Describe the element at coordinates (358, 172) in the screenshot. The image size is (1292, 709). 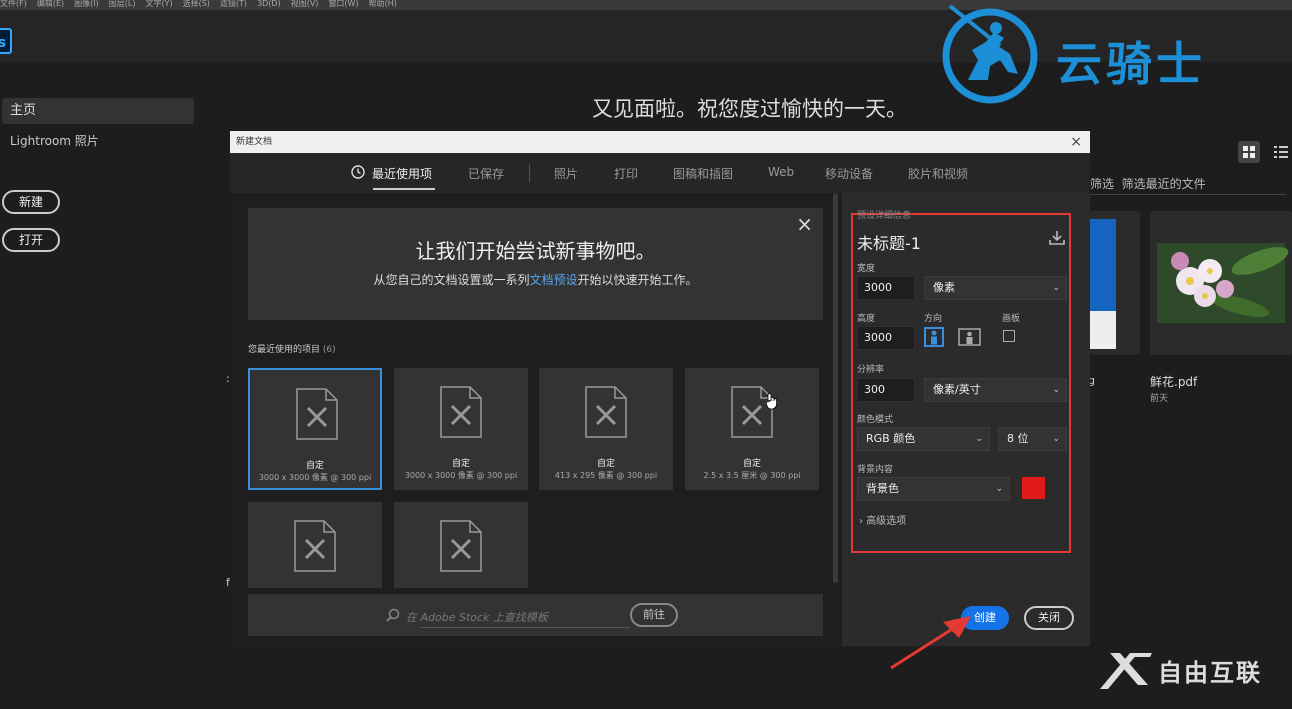
I see `clock-icon` at that location.